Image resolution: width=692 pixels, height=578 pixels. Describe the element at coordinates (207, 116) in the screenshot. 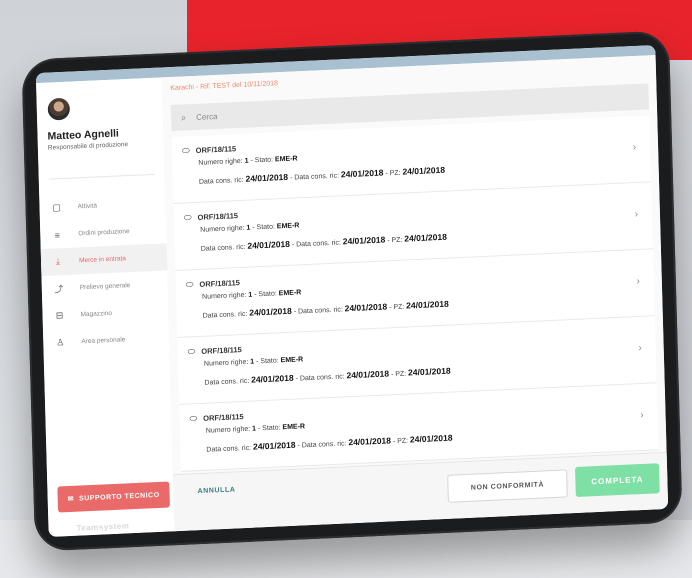

I see `search-input: Cerca` at that location.